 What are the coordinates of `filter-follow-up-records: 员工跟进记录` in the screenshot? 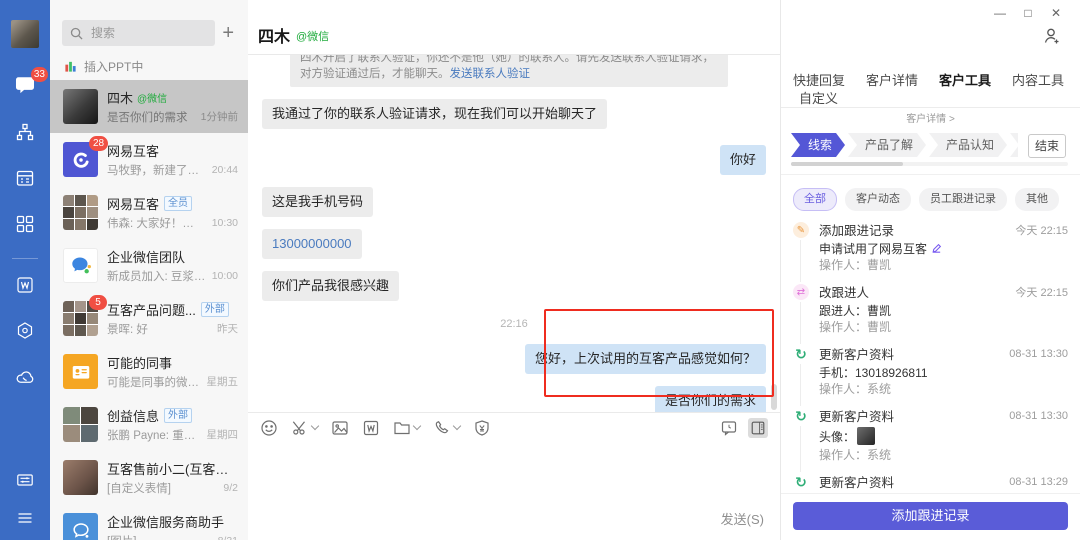 It's located at (963, 199).